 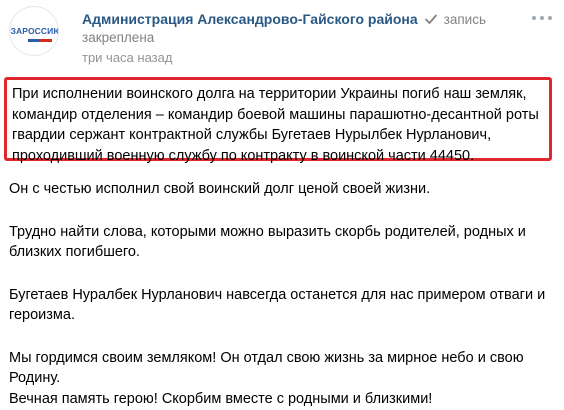 I want to click on pinned-label: запись, so click(x=465, y=19).